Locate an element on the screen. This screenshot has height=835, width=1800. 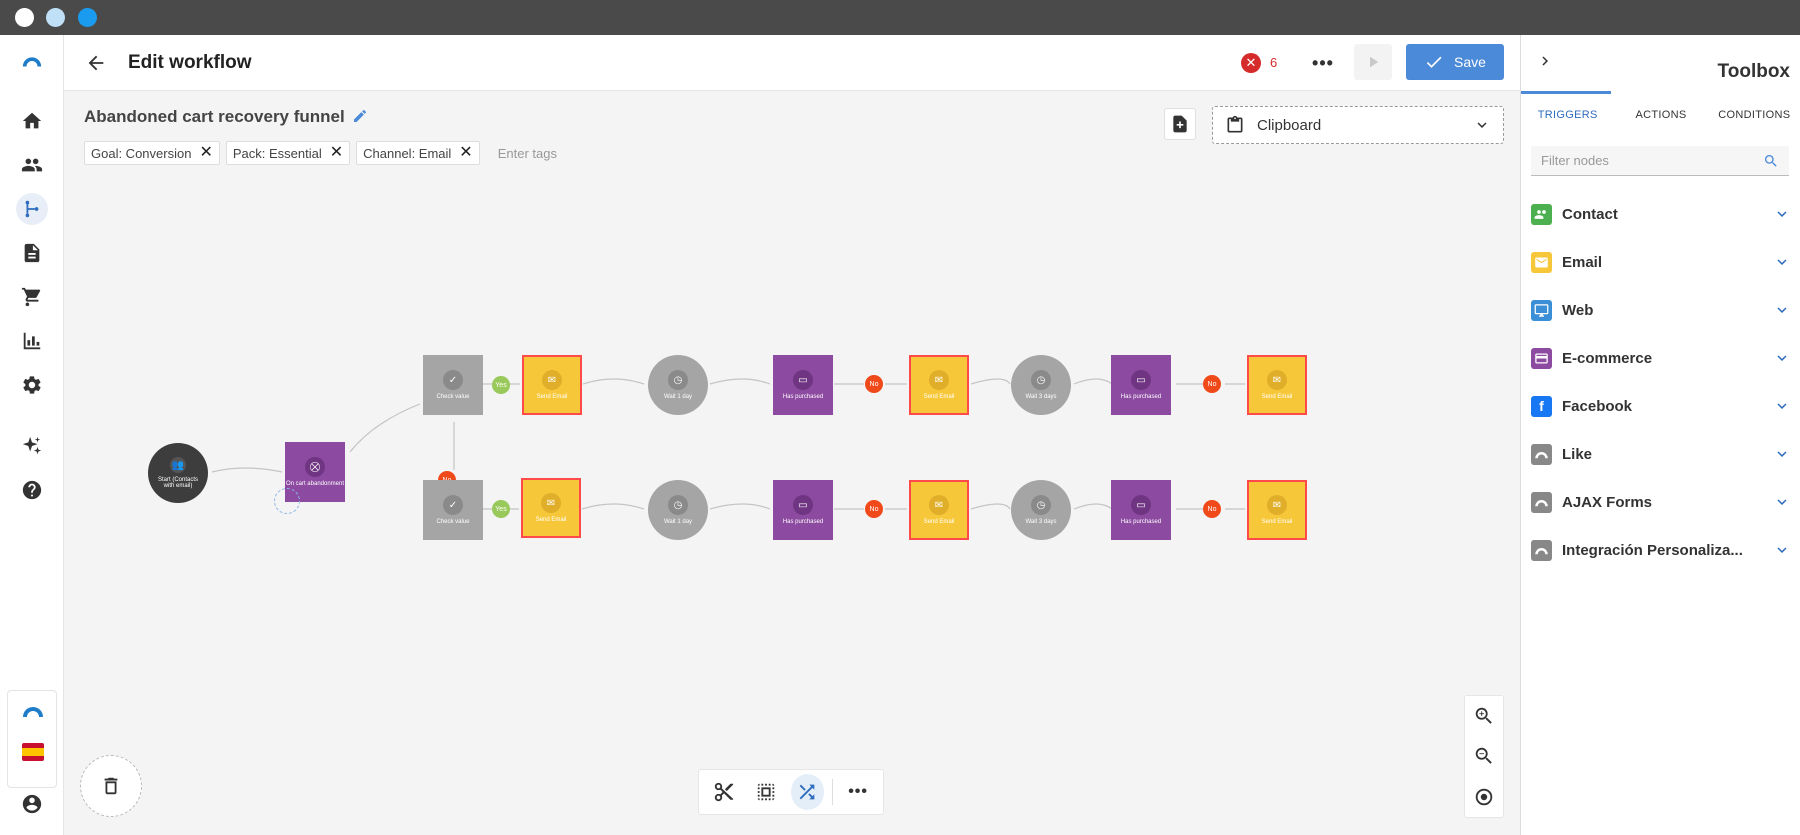
yes-branch-label: Yes is located at coordinates (501, 509).